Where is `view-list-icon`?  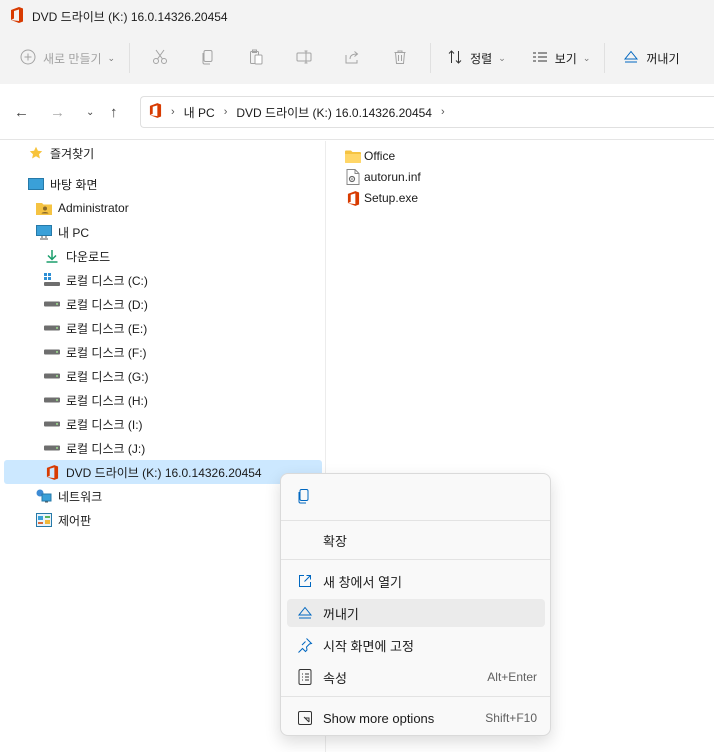
view-list-icon is located at coordinates (540, 58).